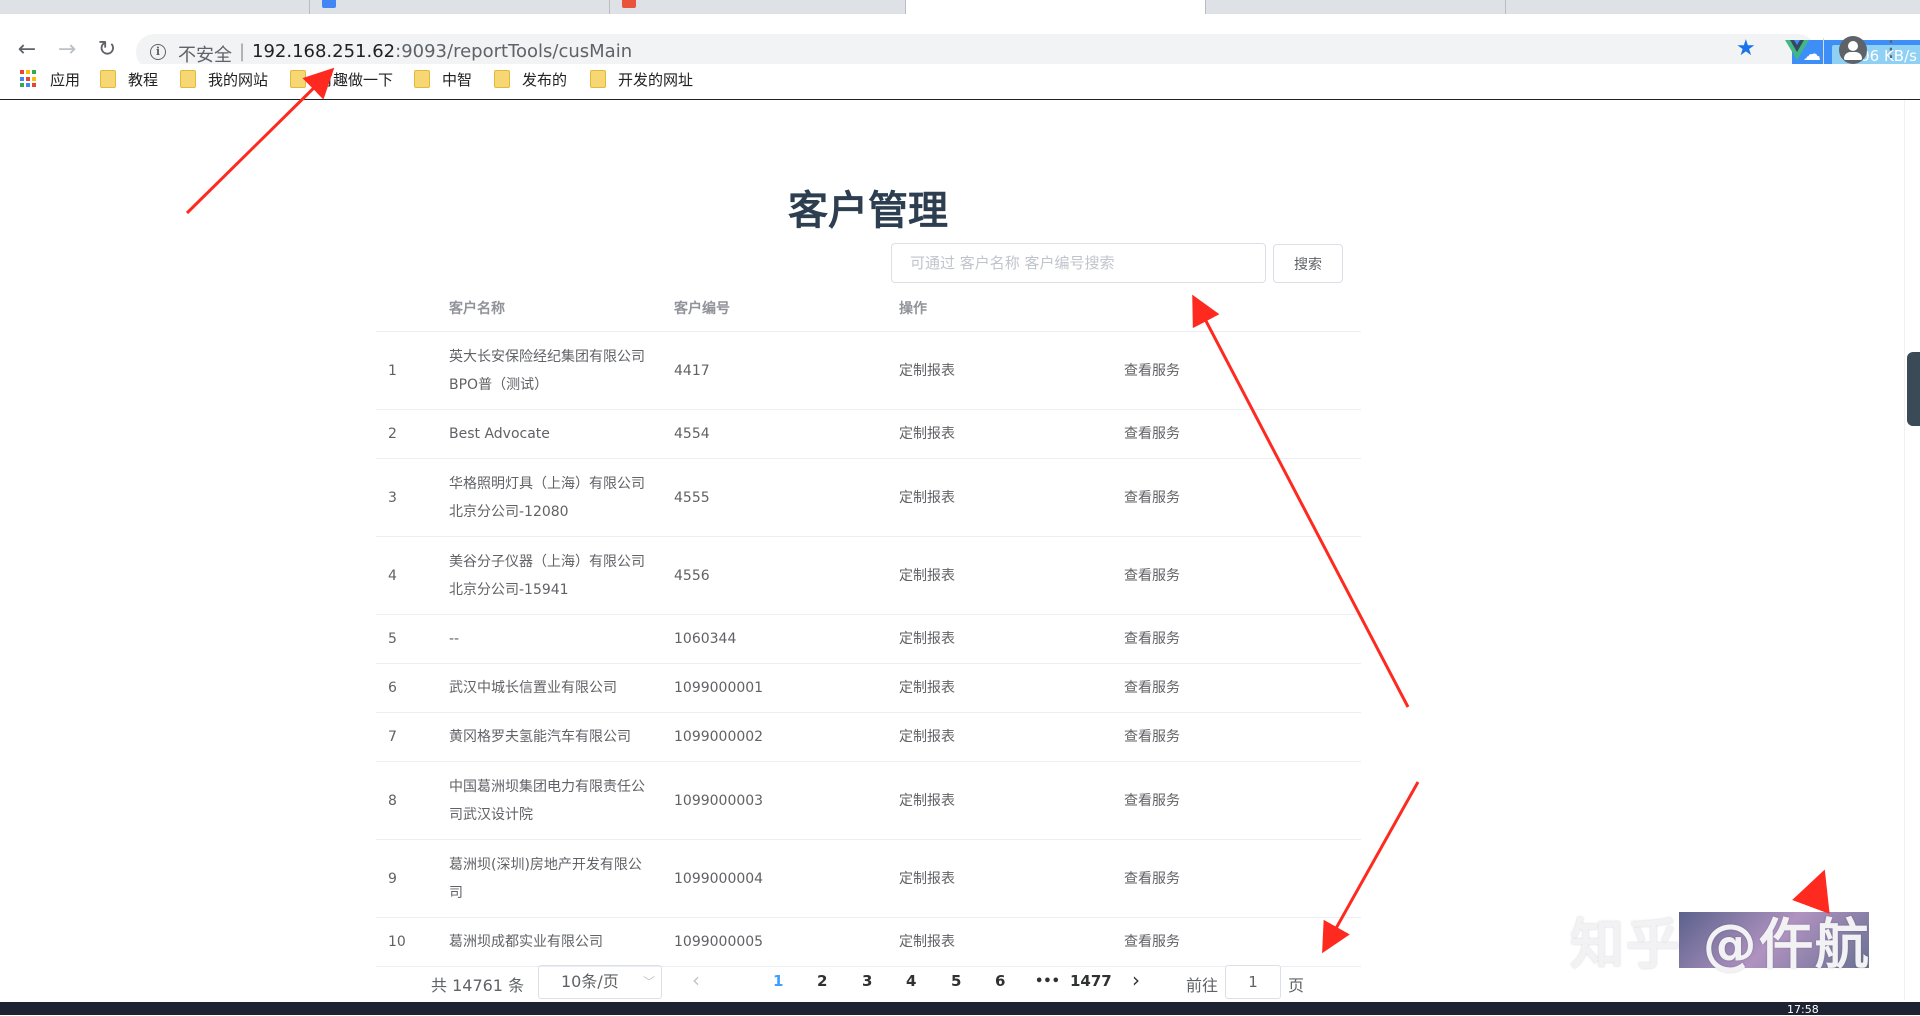  I want to click on page-number: 4, so click(911, 981).